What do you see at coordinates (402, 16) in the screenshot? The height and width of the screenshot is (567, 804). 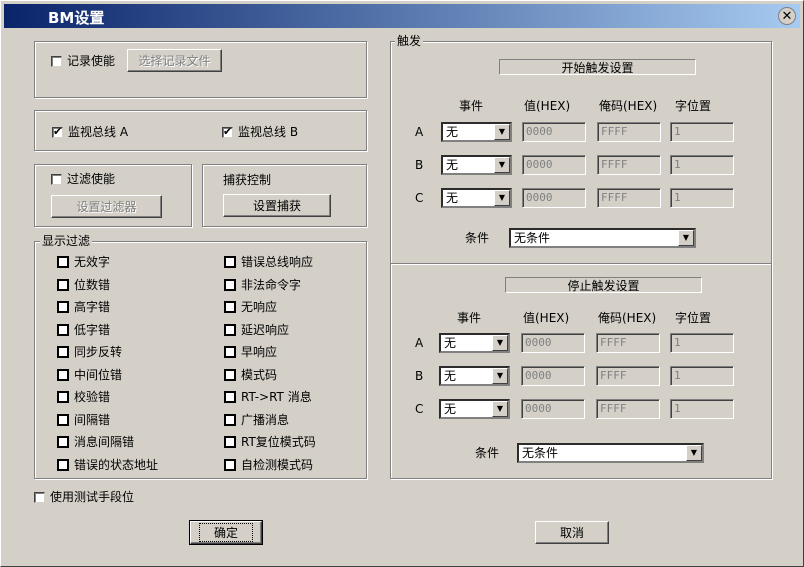 I see `title-bar: BM设置 ✕` at bounding box center [402, 16].